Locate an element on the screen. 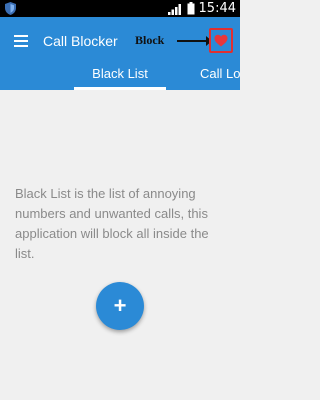 The image size is (320, 400). add-number-button: + is located at coordinates (120, 306).